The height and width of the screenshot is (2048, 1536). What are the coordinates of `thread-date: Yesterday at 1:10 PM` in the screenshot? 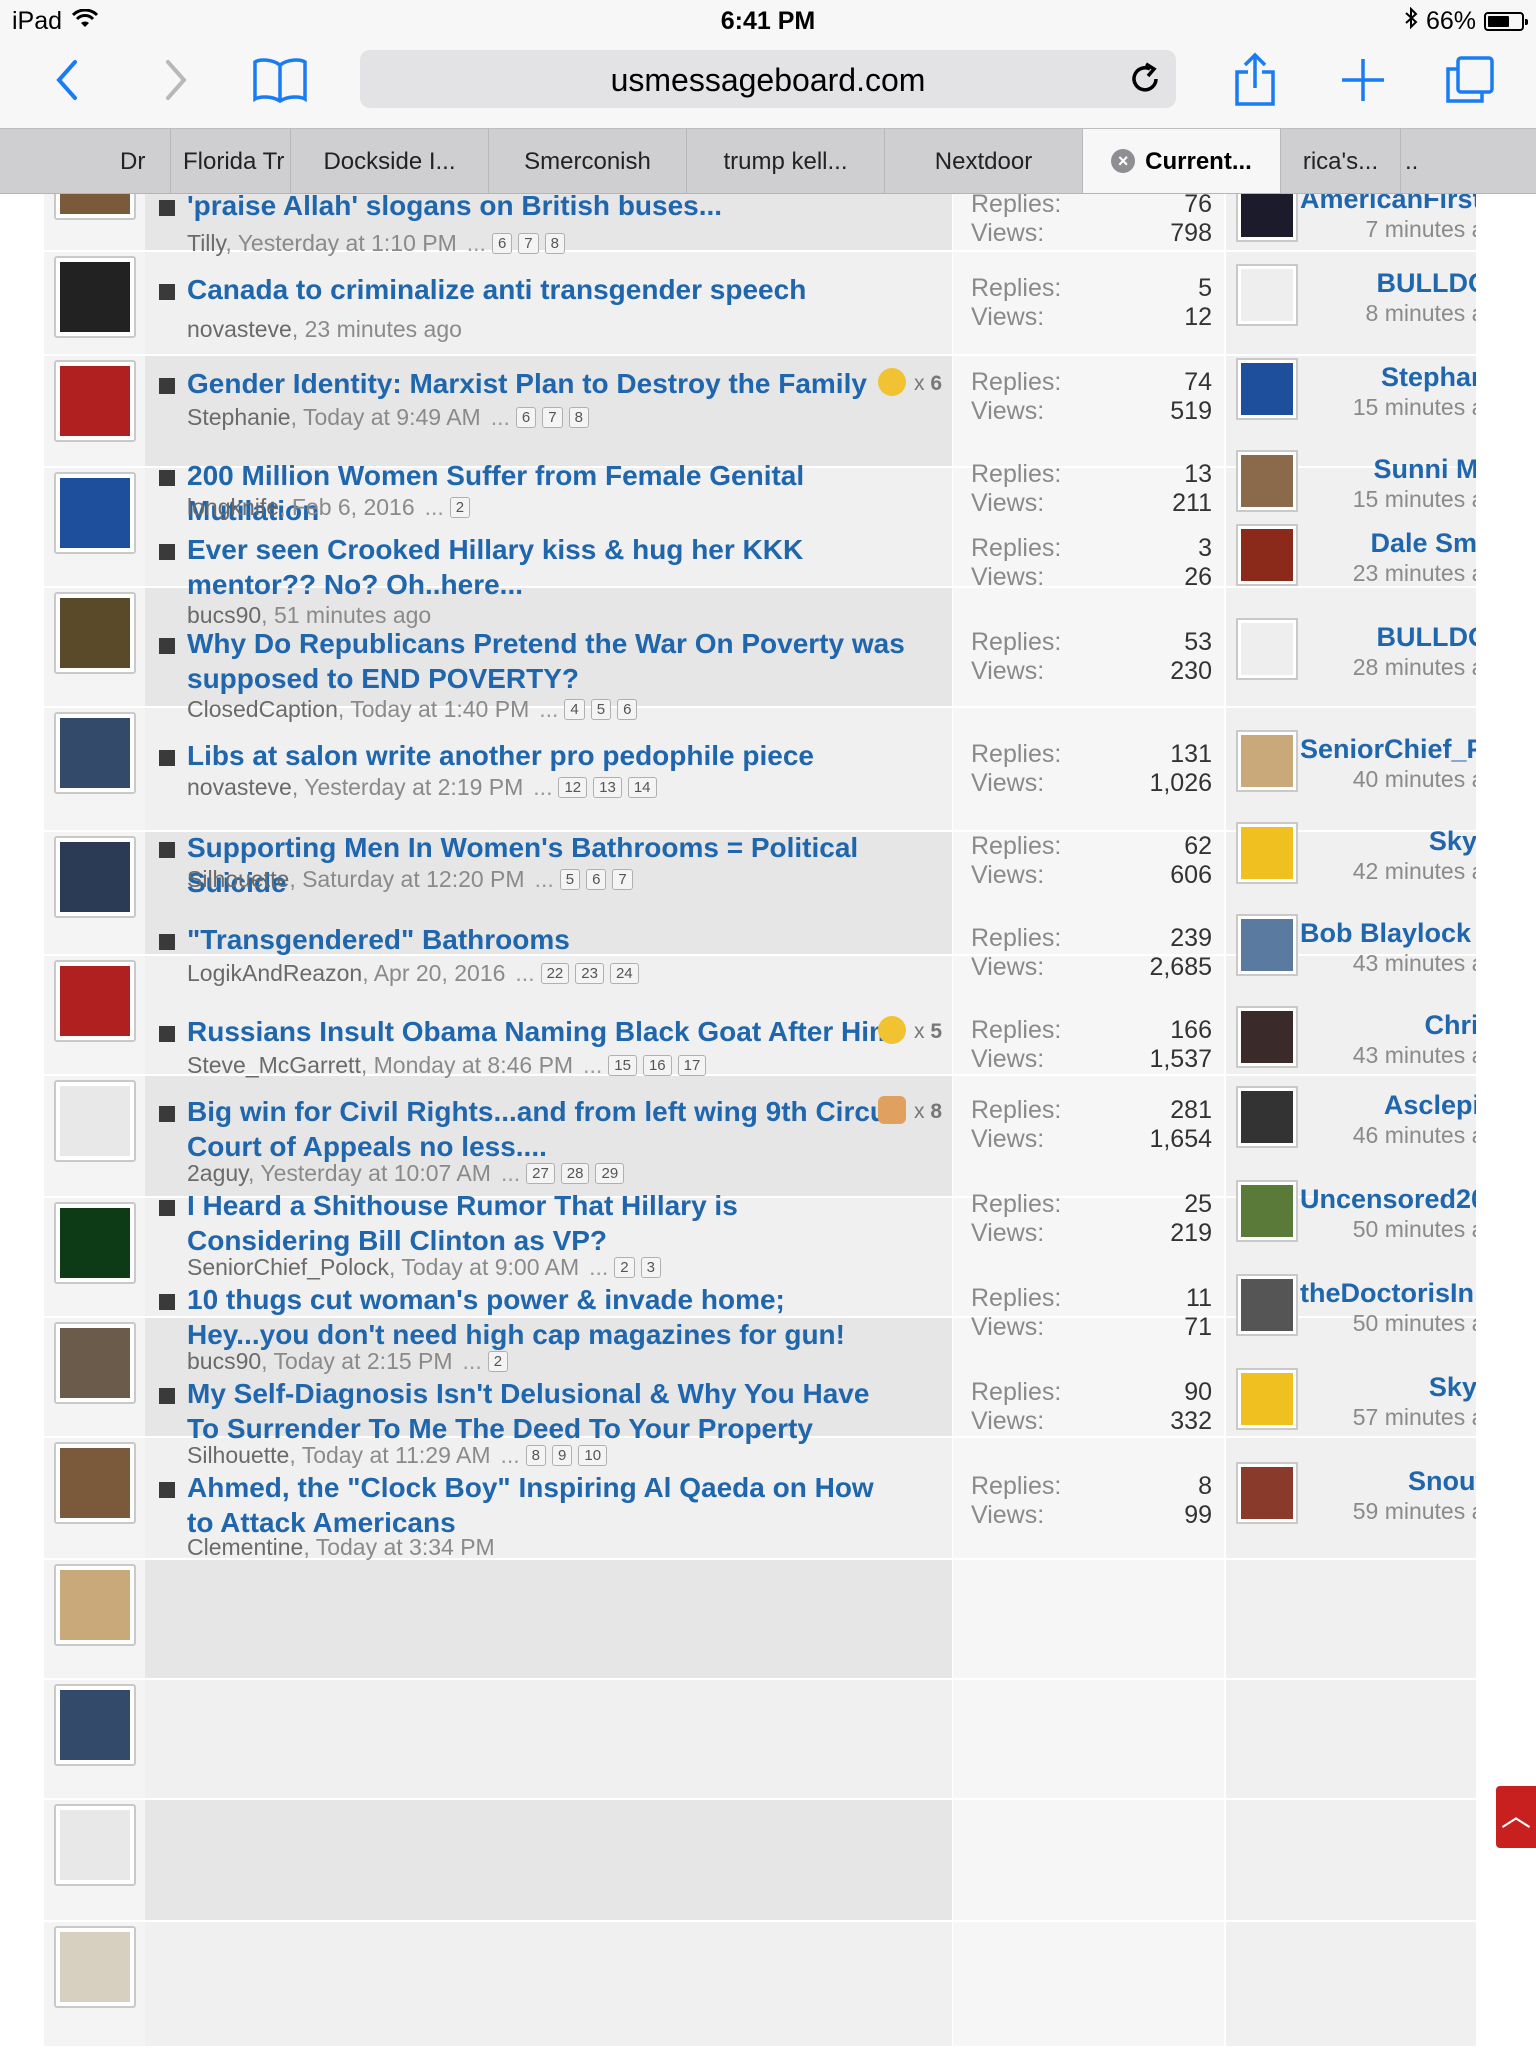 It's located at (347, 243).